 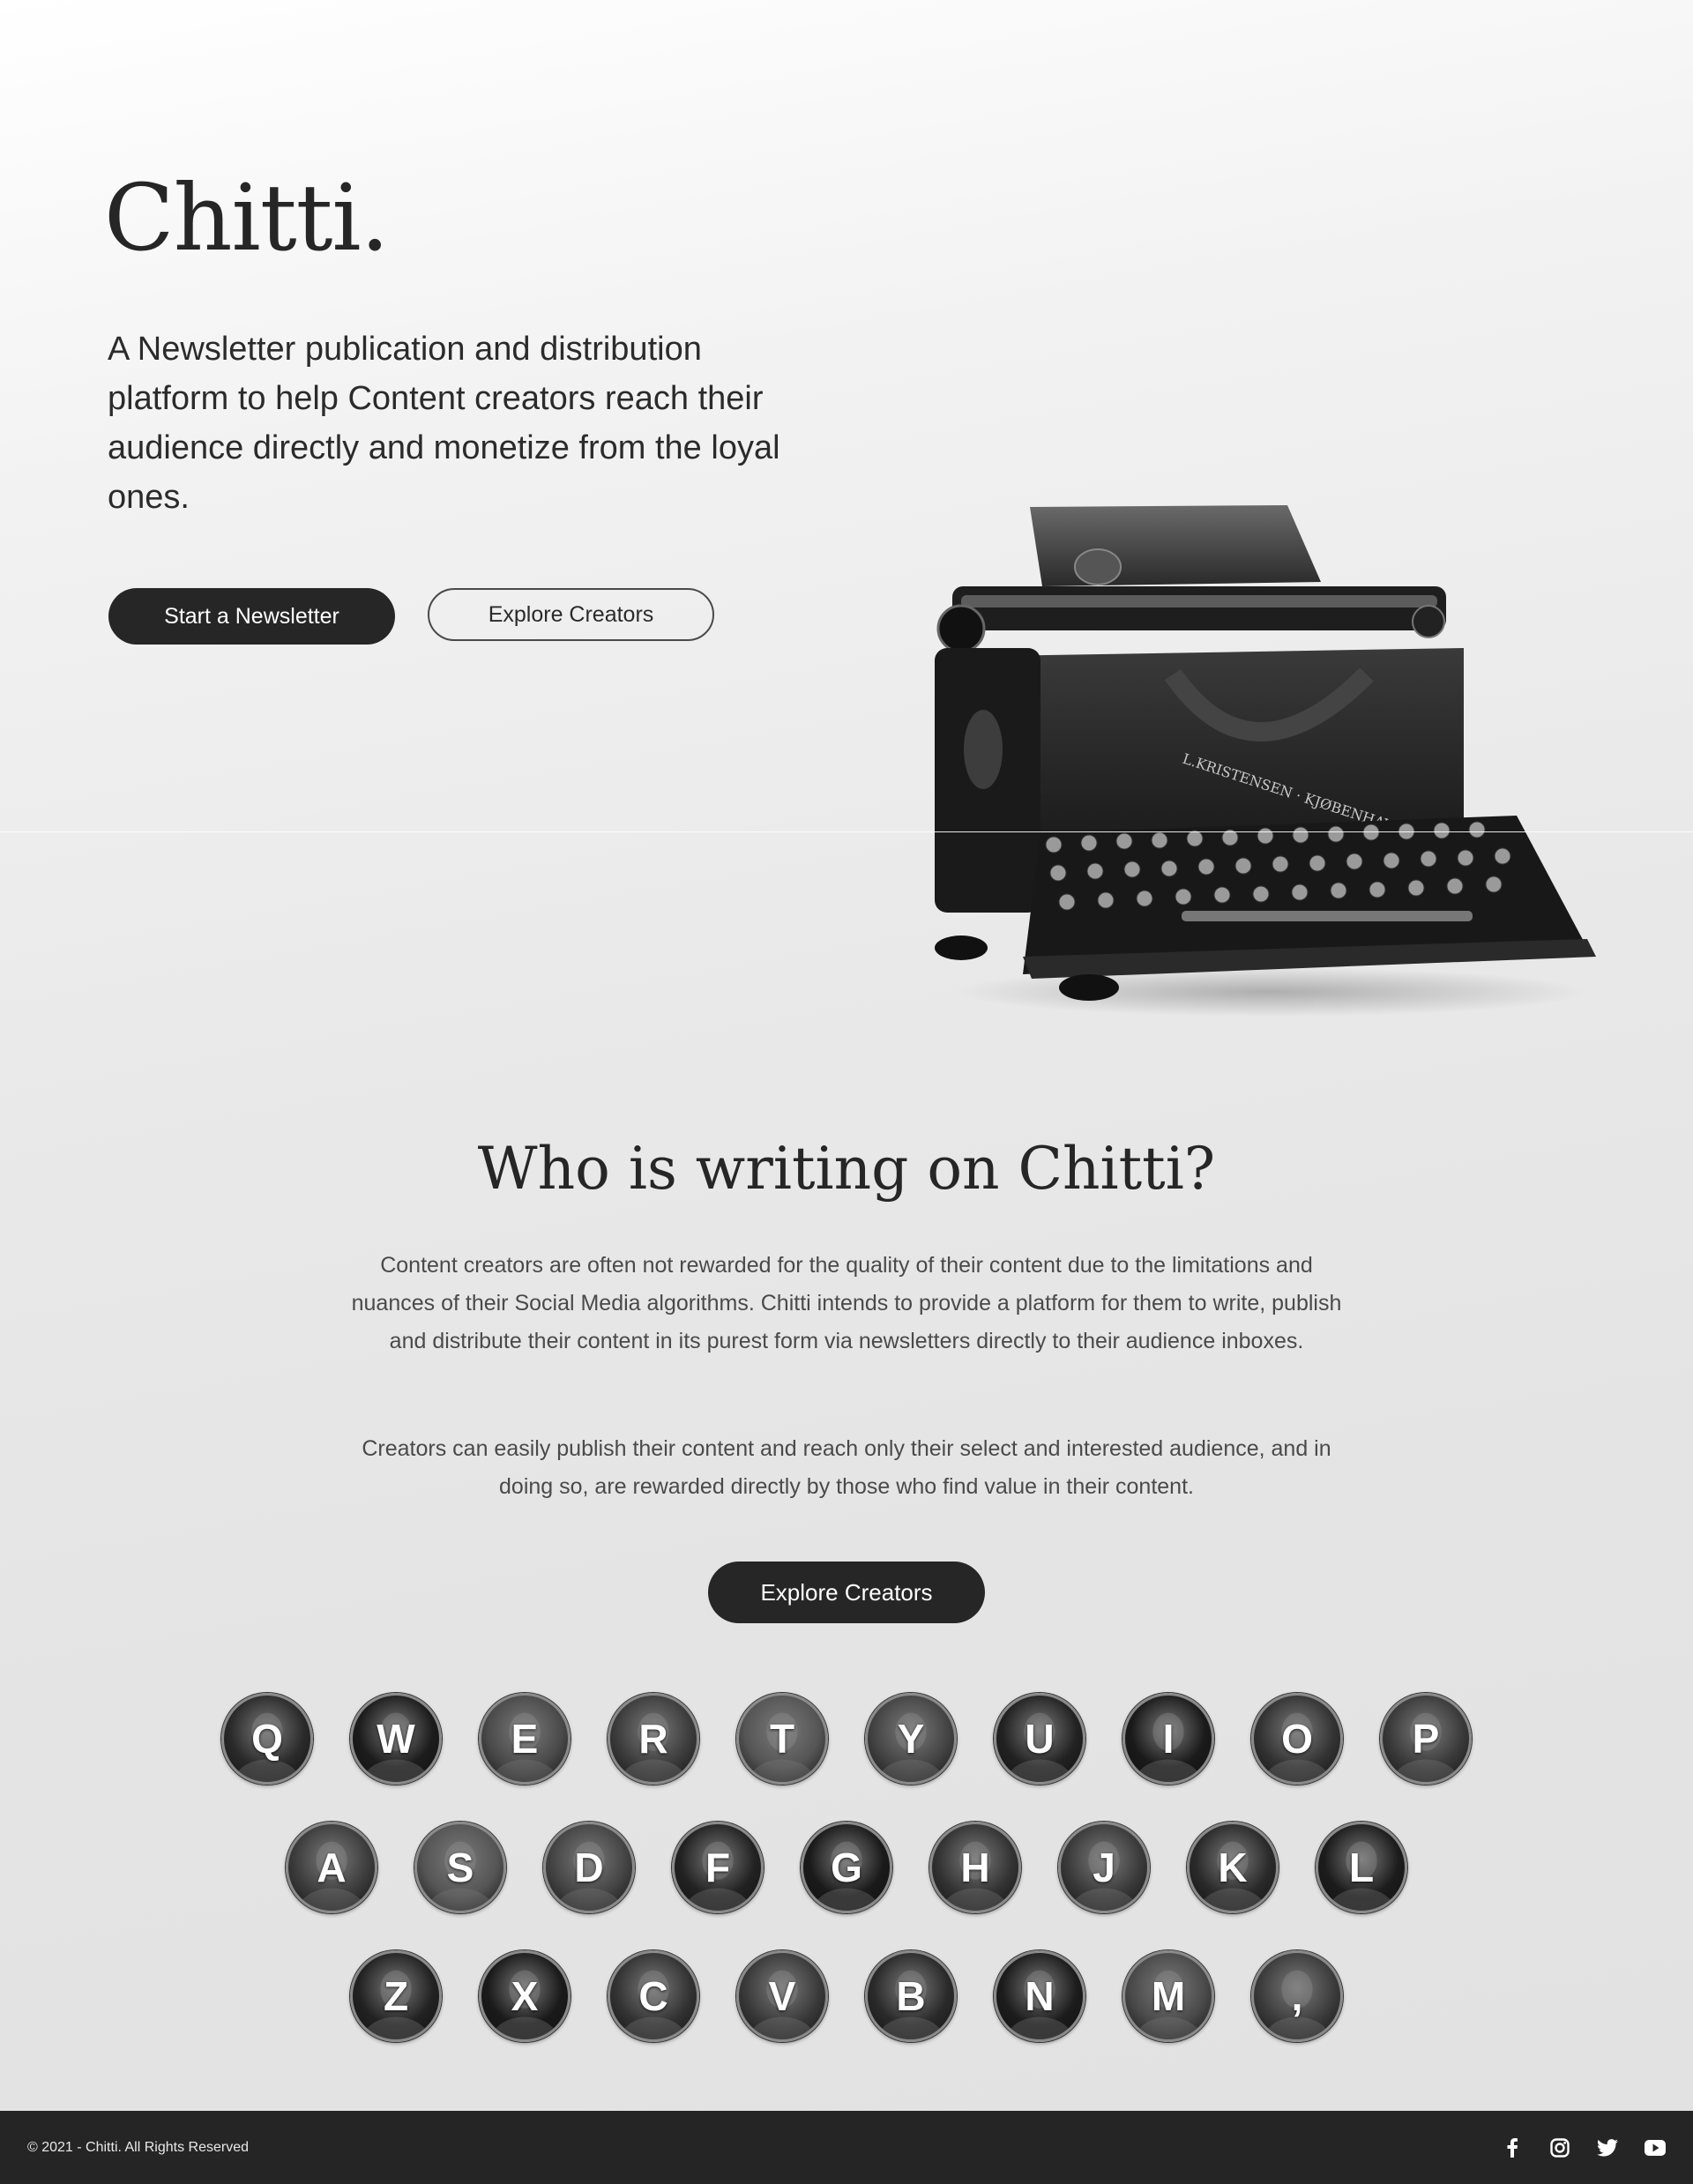 I want to click on creator-key-x: X, so click(x=525, y=1996).